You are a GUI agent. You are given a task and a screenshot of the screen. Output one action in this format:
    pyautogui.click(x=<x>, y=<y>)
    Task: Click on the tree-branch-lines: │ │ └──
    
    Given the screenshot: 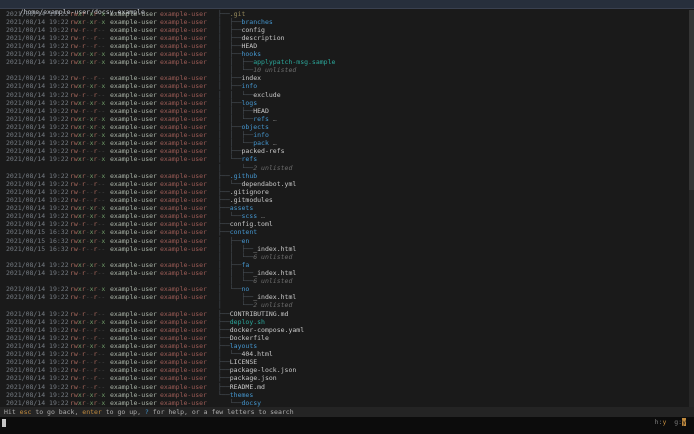 What is the action you would take?
    pyautogui.click(x=236, y=94)
    